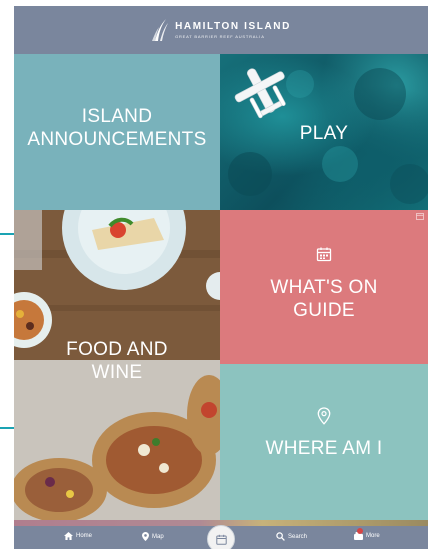 This screenshot has width=432, height=549. What do you see at coordinates (84, 536) in the screenshot?
I see `tab-home-label: Home` at bounding box center [84, 536].